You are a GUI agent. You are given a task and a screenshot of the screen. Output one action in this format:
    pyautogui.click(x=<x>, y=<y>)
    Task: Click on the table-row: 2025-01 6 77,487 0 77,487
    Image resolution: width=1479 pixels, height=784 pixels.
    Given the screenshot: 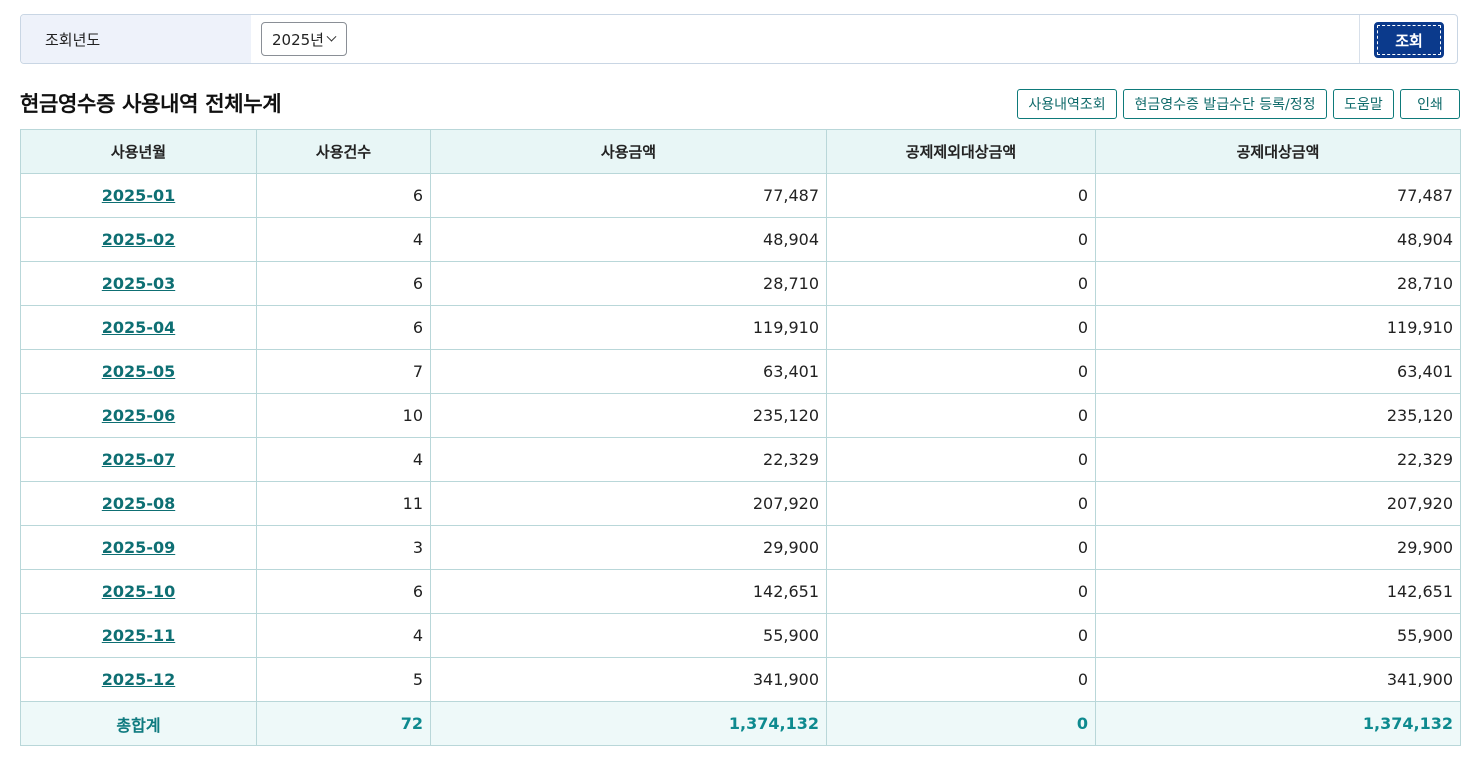 What is the action you would take?
    pyautogui.click(x=740, y=195)
    